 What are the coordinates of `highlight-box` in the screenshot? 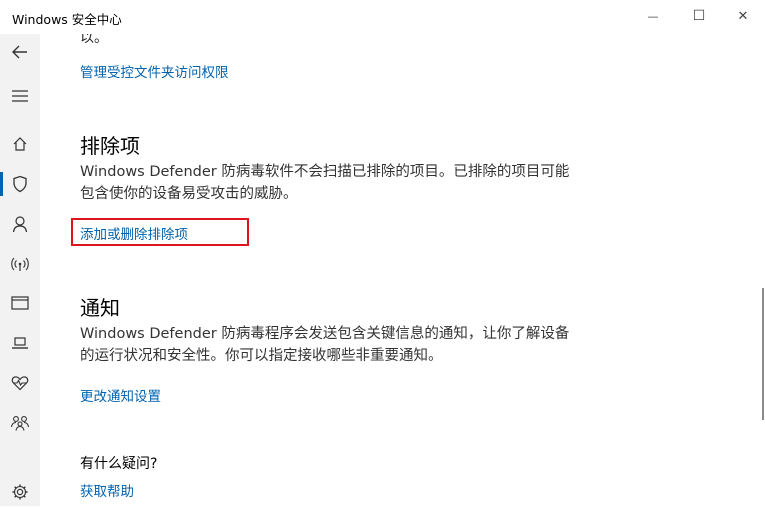 It's located at (160, 232).